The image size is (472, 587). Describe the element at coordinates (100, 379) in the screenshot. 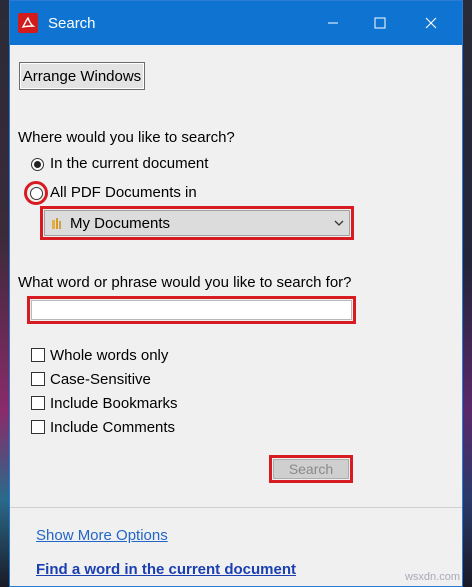

I see `checkbox-case-sensitive-label: Case-Sensitive` at that location.